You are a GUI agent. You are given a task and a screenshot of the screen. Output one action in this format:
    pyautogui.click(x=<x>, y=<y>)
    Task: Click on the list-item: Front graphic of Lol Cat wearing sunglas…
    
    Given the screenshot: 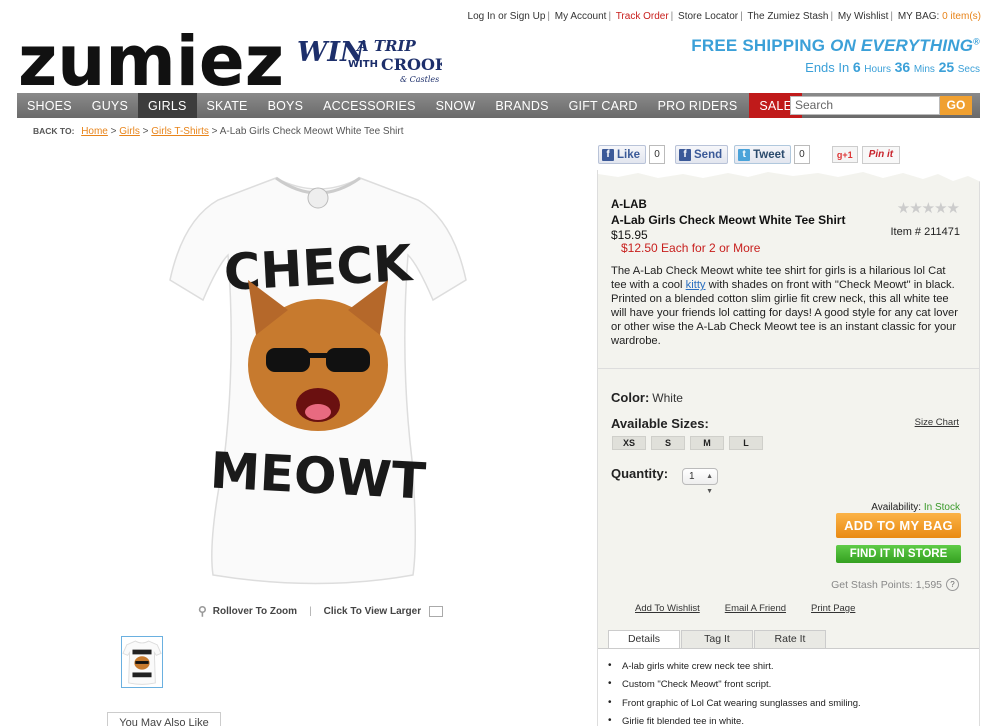 What is the action you would take?
    pyautogui.click(x=734, y=703)
    